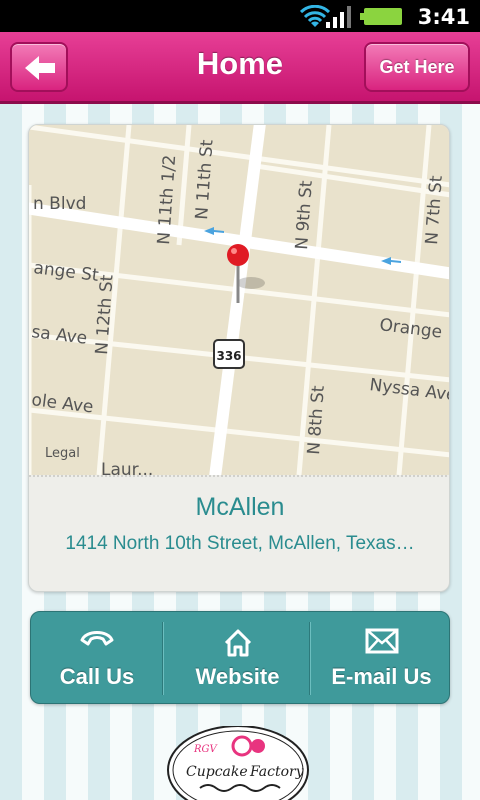  What do you see at coordinates (381, 641) in the screenshot?
I see `mail-icon` at bounding box center [381, 641].